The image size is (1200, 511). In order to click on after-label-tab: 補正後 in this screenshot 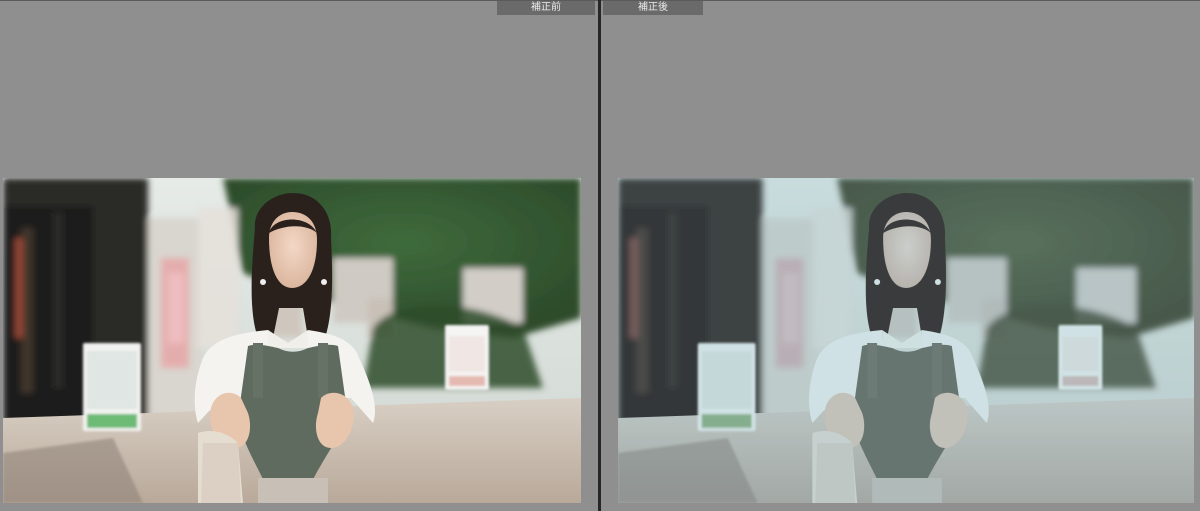, I will do `click(653, 8)`.